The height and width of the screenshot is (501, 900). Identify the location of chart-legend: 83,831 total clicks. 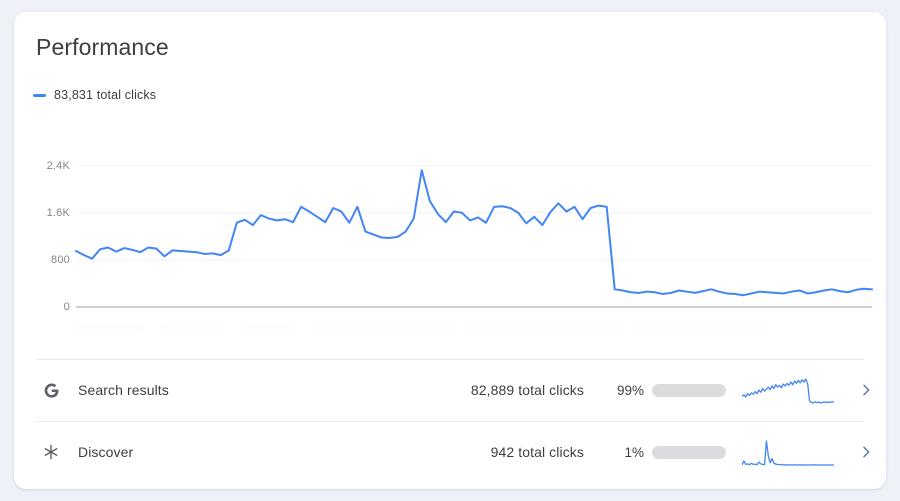
(94, 95).